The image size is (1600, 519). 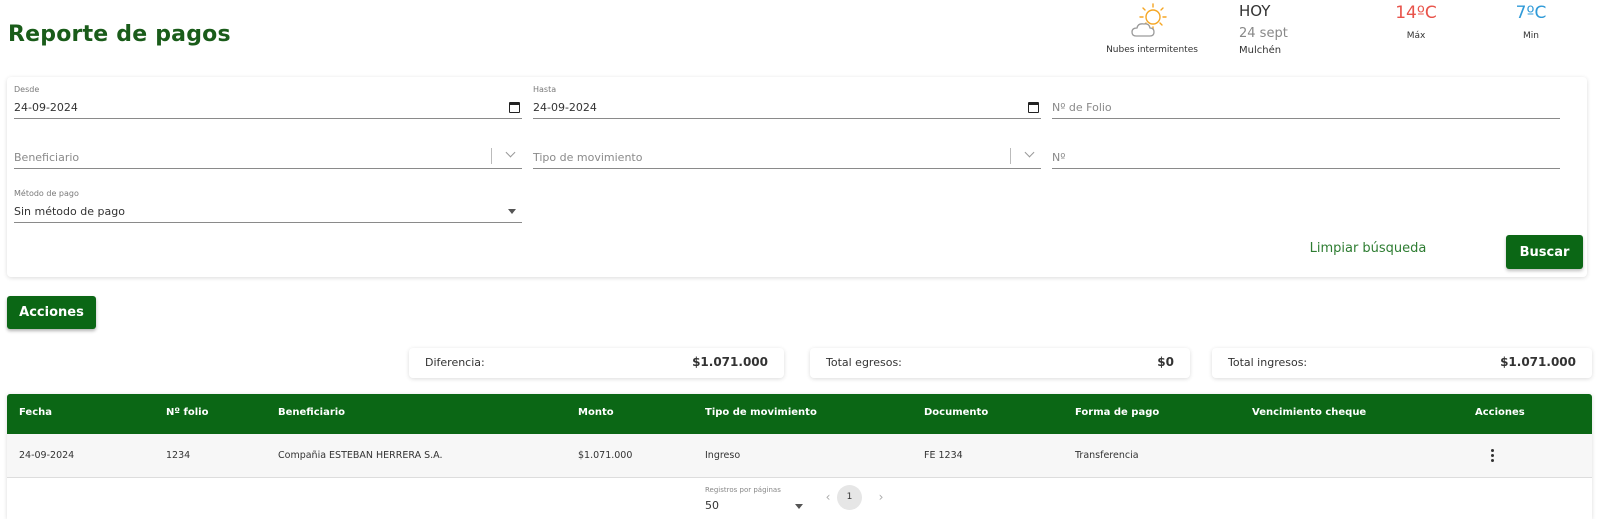 I want to click on more-vert-icon, so click(x=1492, y=456).